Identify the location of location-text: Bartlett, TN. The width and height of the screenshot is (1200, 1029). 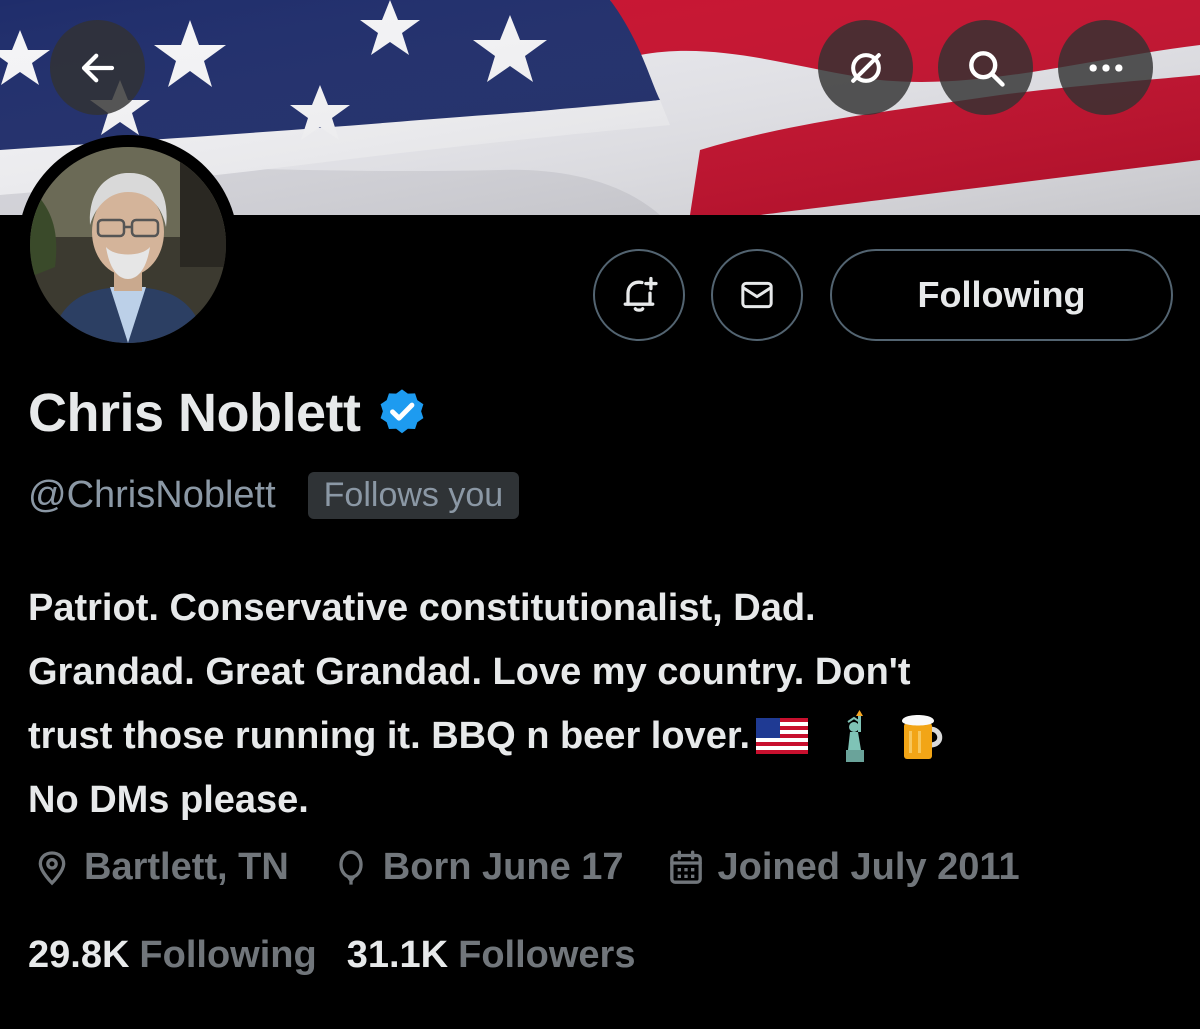
(186, 867).